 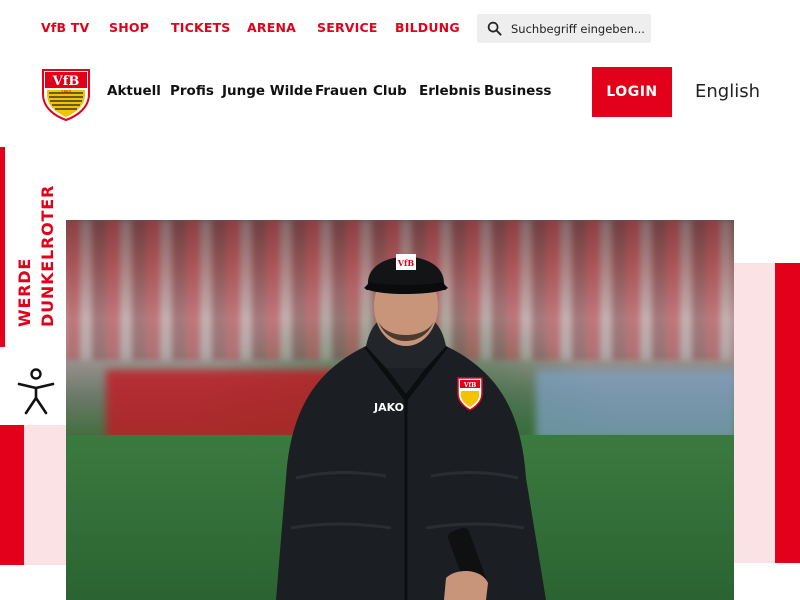 What do you see at coordinates (469, 385) in the screenshot?
I see `jacket-badge-text: VfB` at bounding box center [469, 385].